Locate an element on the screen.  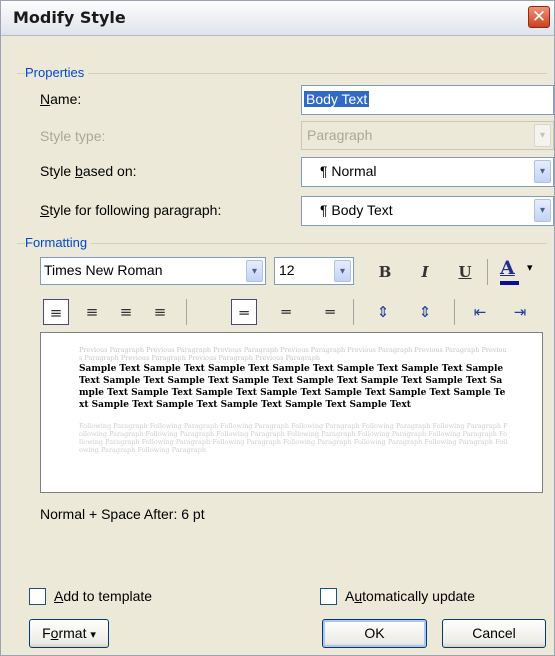
style-type-select: Paragraph ▾ is located at coordinates (427, 135).